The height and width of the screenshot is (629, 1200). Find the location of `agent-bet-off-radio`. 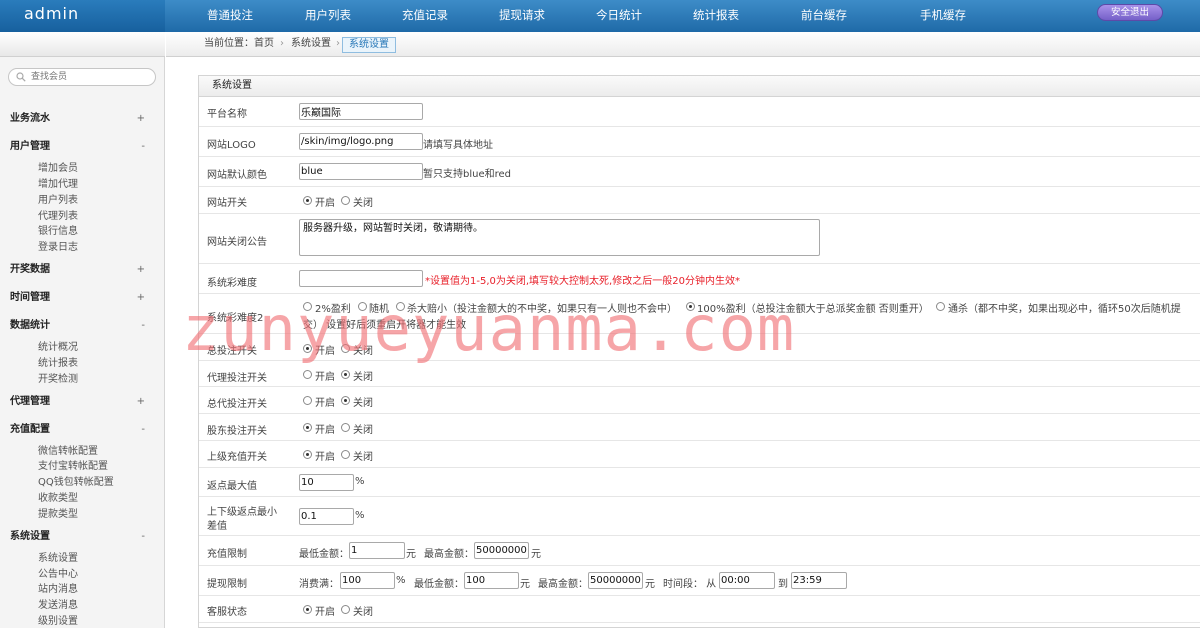

agent-bet-off-radio is located at coordinates (345, 374).